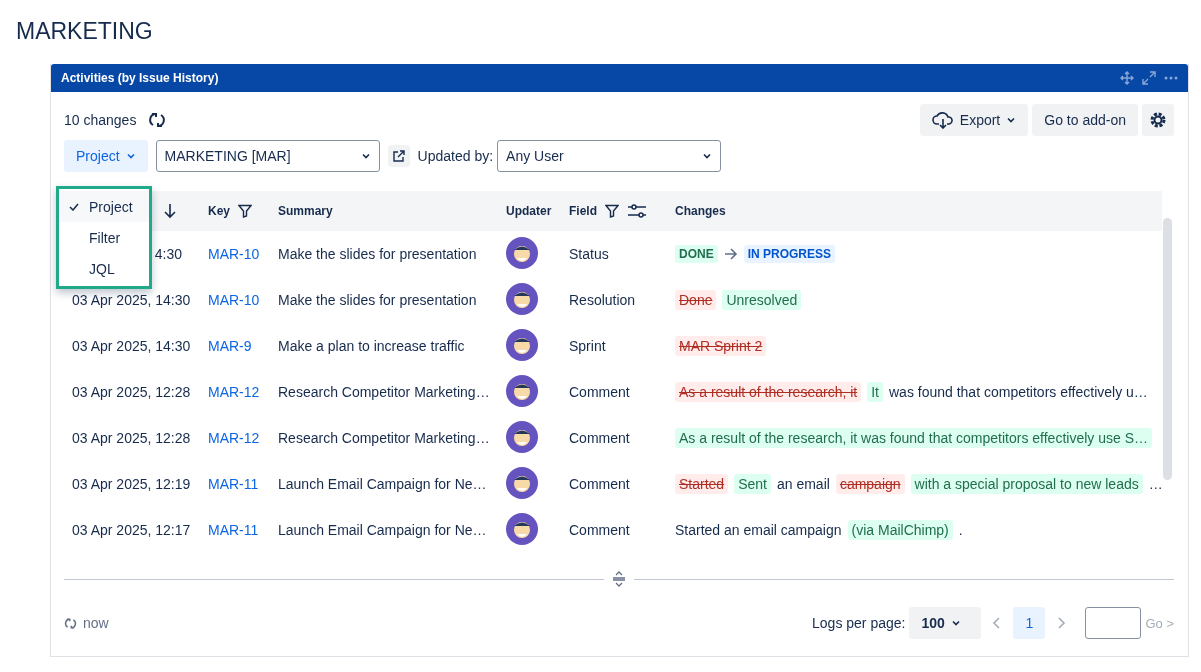  What do you see at coordinates (789, 254) in the screenshot?
I see `status-lozenge: IN PROGRESS` at bounding box center [789, 254].